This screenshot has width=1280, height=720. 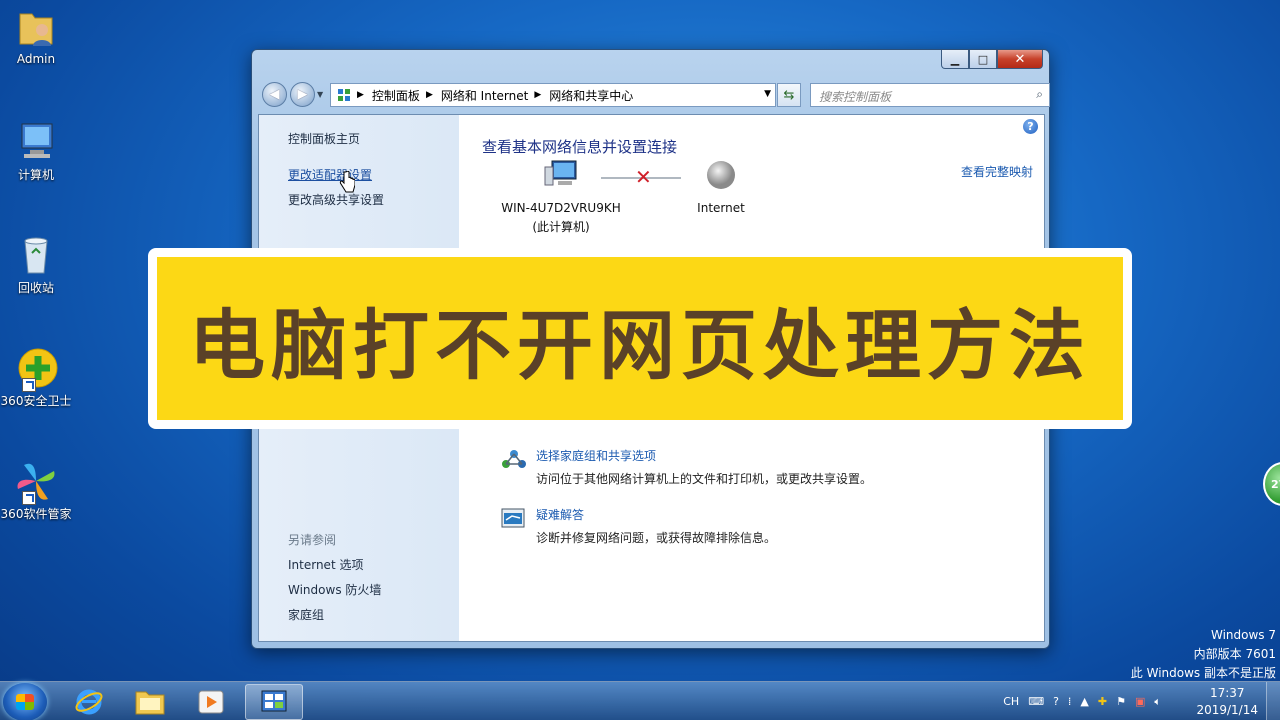 I want to click on back-button: ◀, so click(x=274, y=94).